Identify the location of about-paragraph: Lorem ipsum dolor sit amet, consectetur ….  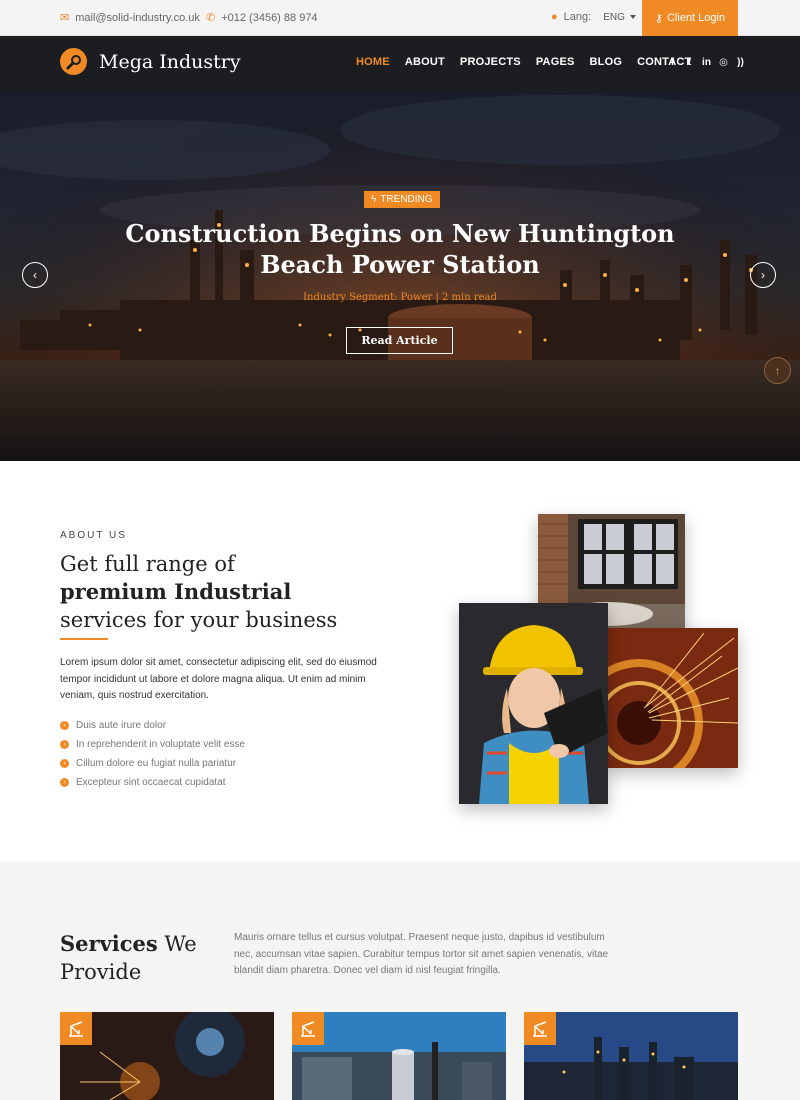
(218, 679).